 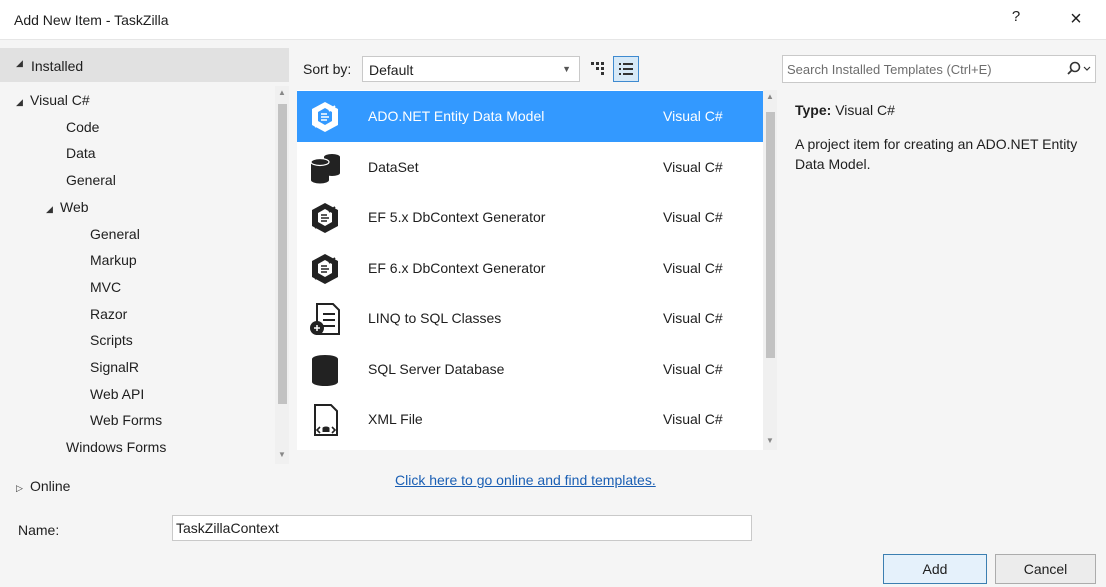 I want to click on close-button: ×, so click(x=1076, y=20).